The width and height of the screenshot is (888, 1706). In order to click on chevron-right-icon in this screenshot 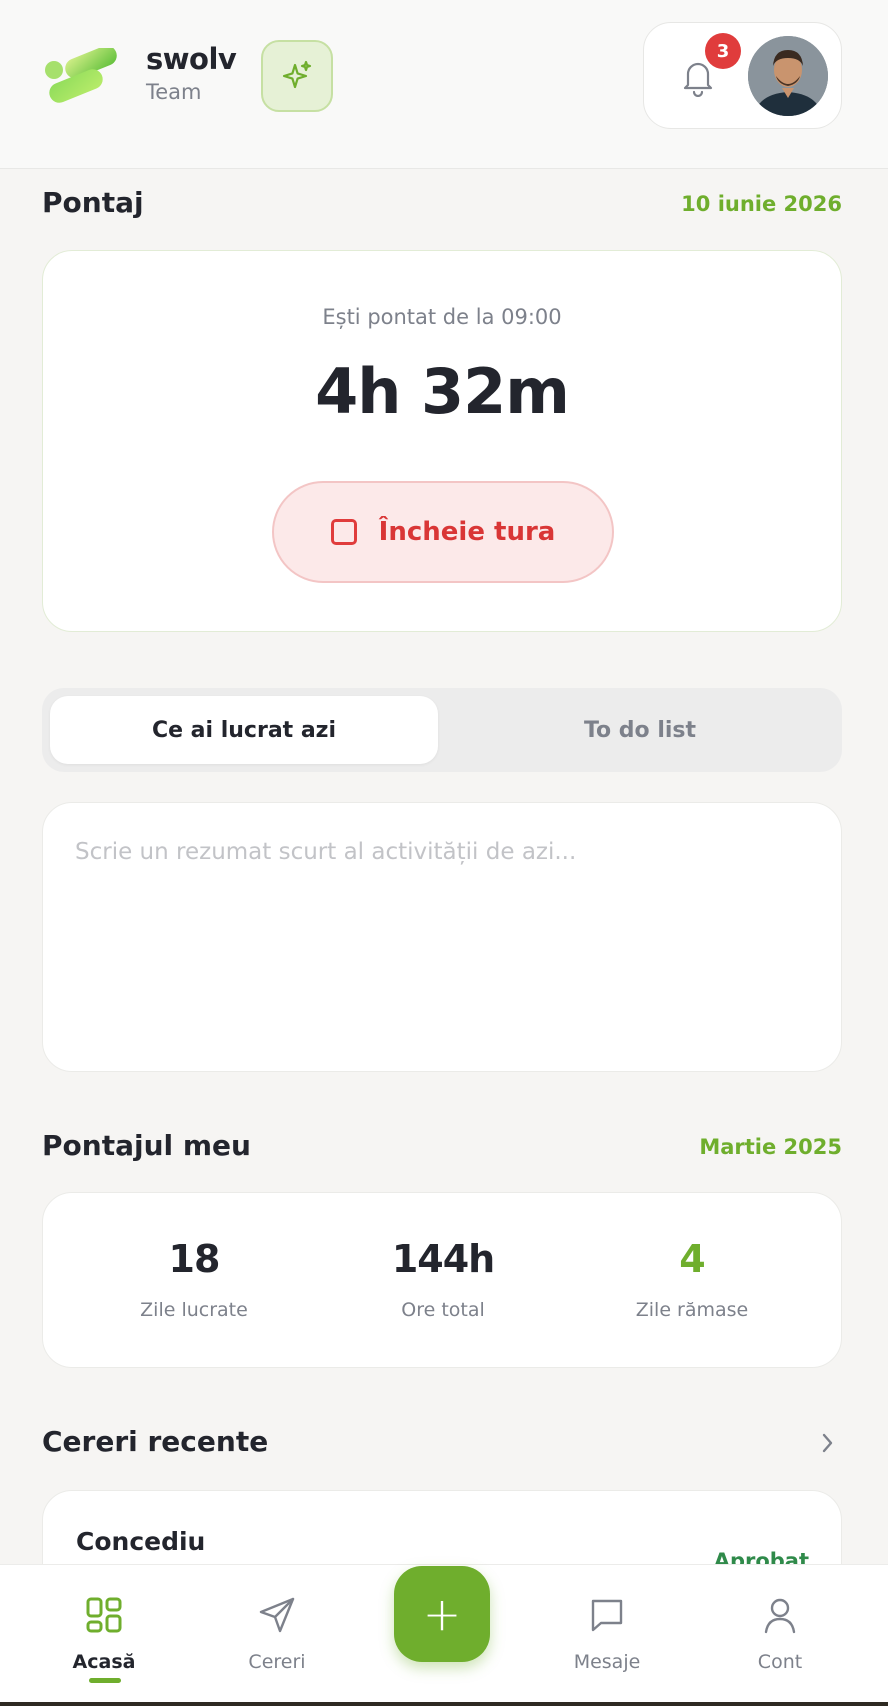, I will do `click(827, 1443)`.